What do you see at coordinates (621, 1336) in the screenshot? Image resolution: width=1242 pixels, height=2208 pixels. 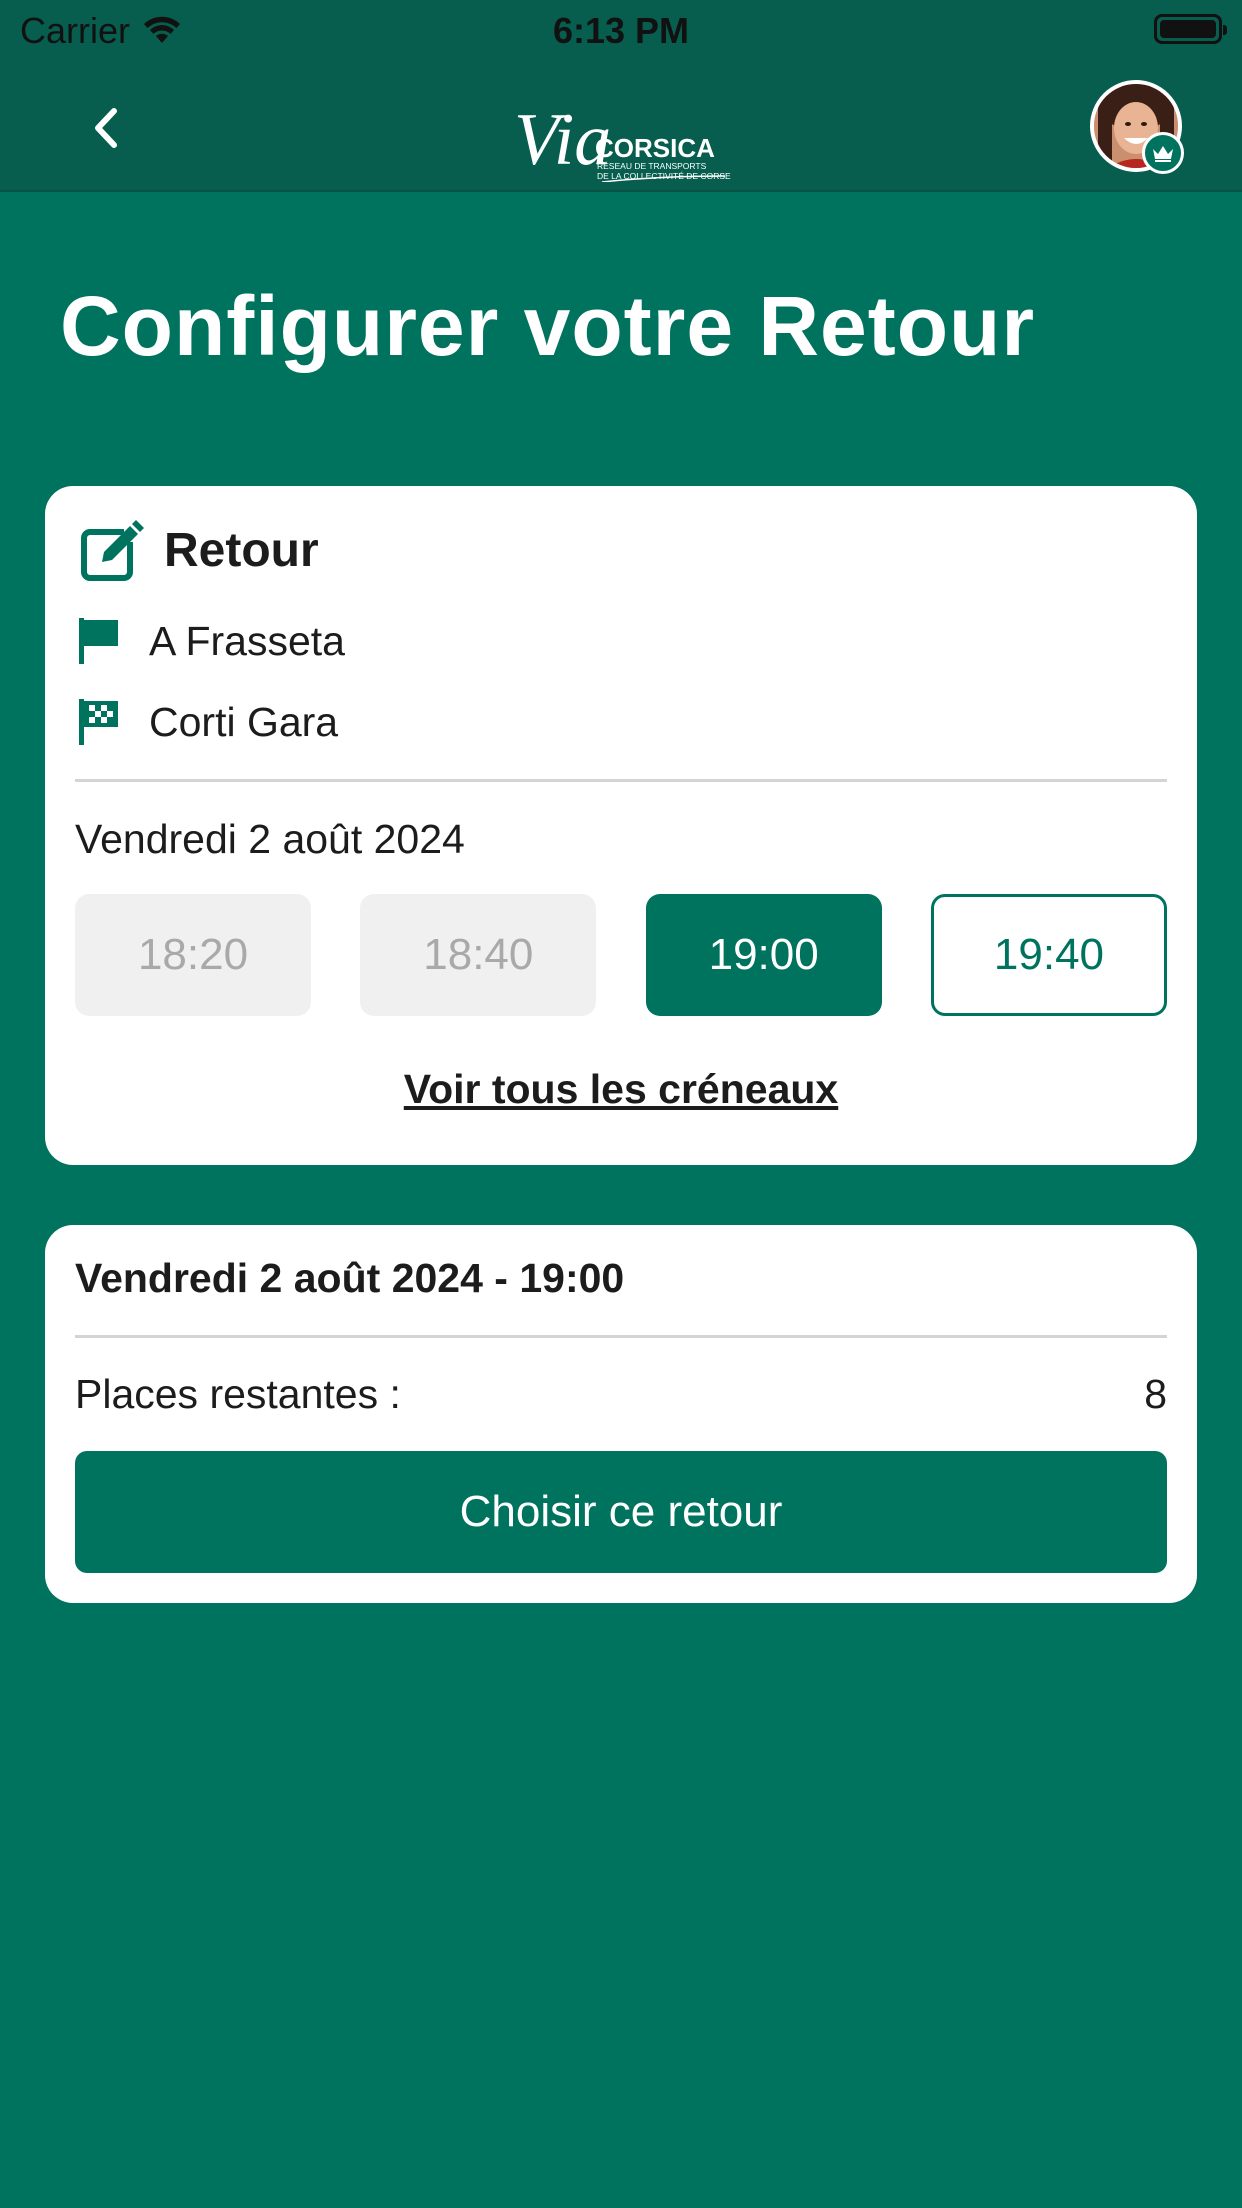 I see `summary-divider` at bounding box center [621, 1336].